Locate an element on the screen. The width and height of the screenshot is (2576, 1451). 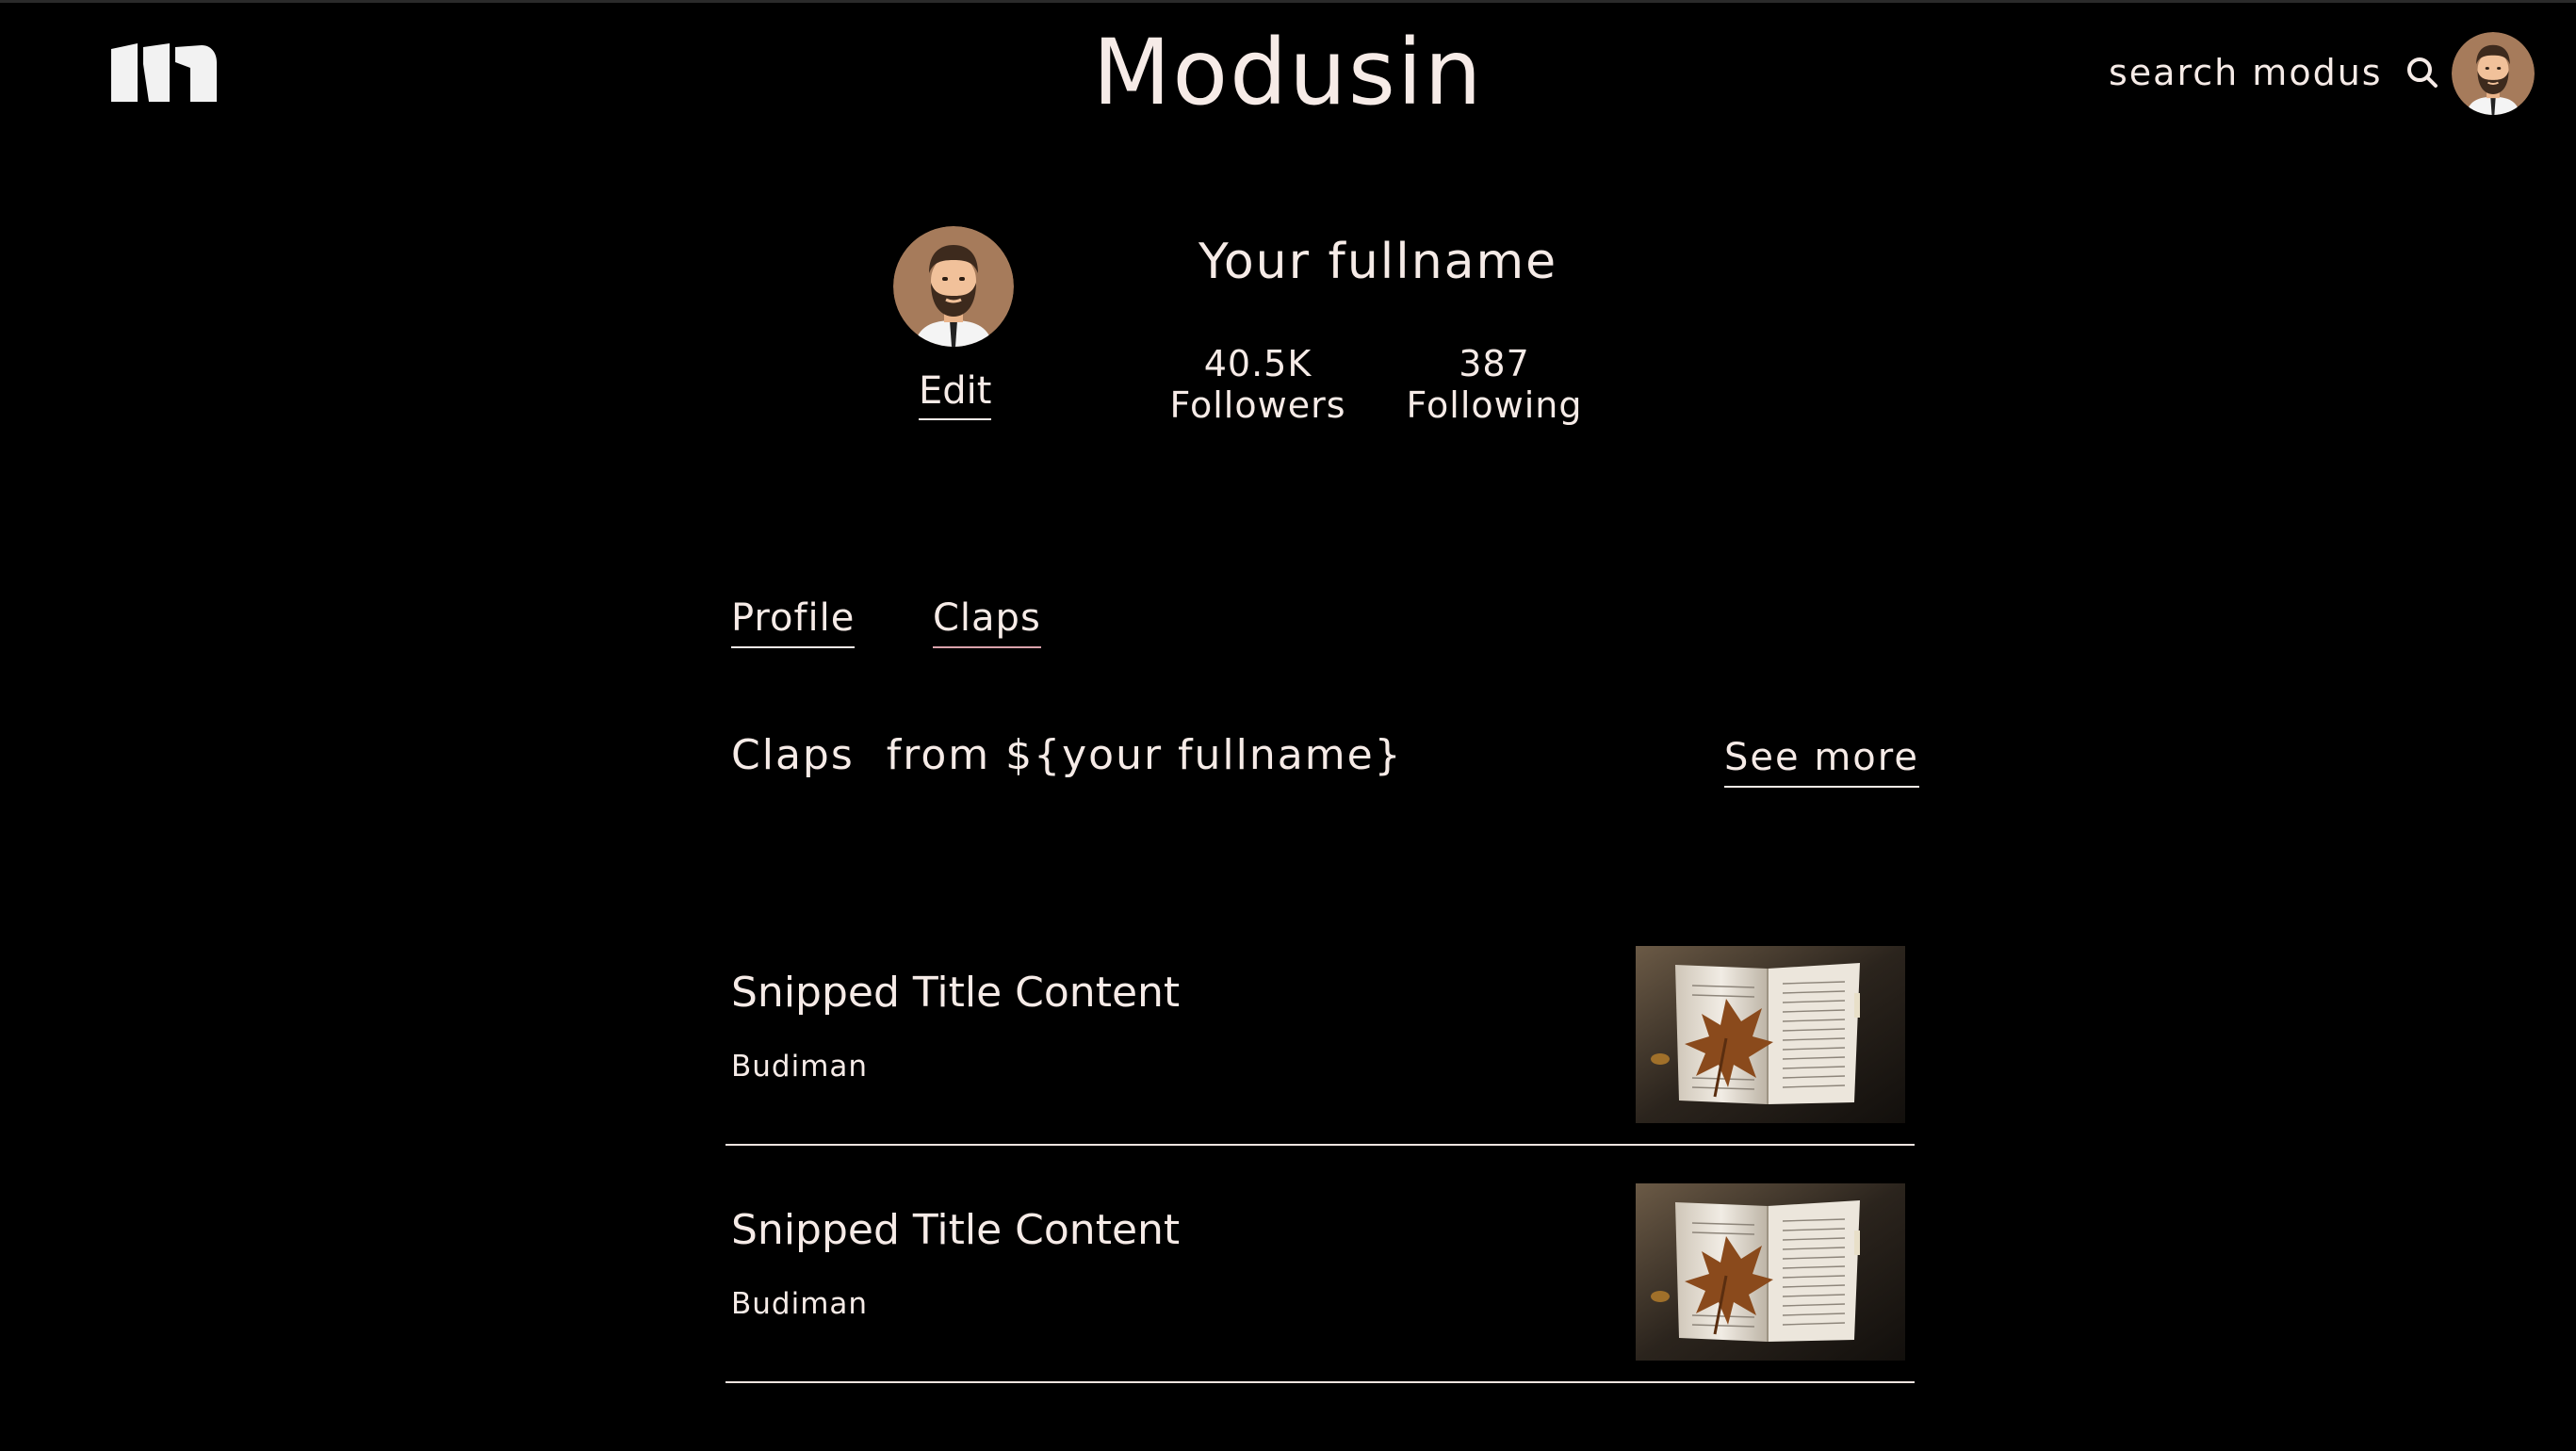
search-label: search modus is located at coordinates (2246, 72).